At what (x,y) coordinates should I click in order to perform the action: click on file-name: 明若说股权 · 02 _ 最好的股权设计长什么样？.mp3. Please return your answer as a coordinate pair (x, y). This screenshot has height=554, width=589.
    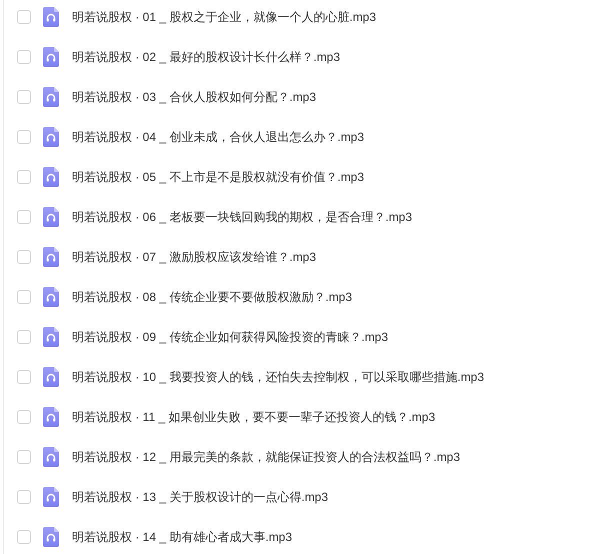
    Looking at the image, I should click on (206, 57).